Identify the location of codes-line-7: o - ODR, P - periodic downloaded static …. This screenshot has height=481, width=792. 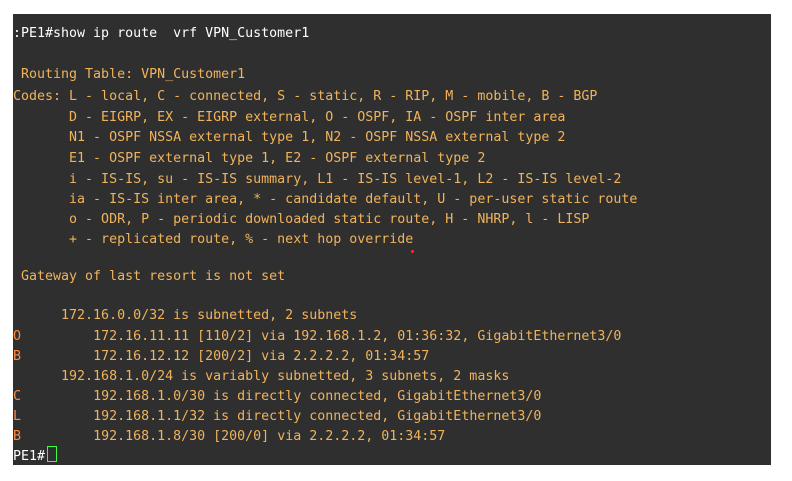
(301, 219).